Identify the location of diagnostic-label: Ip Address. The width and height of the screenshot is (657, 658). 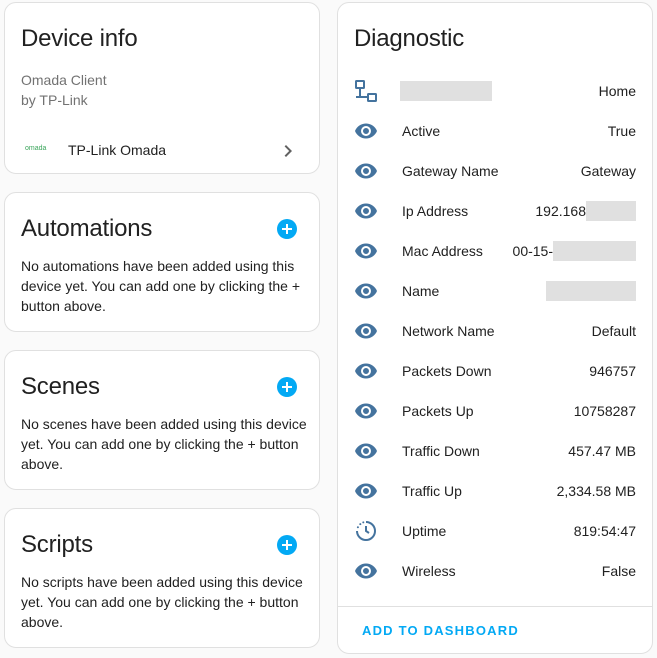
(435, 211).